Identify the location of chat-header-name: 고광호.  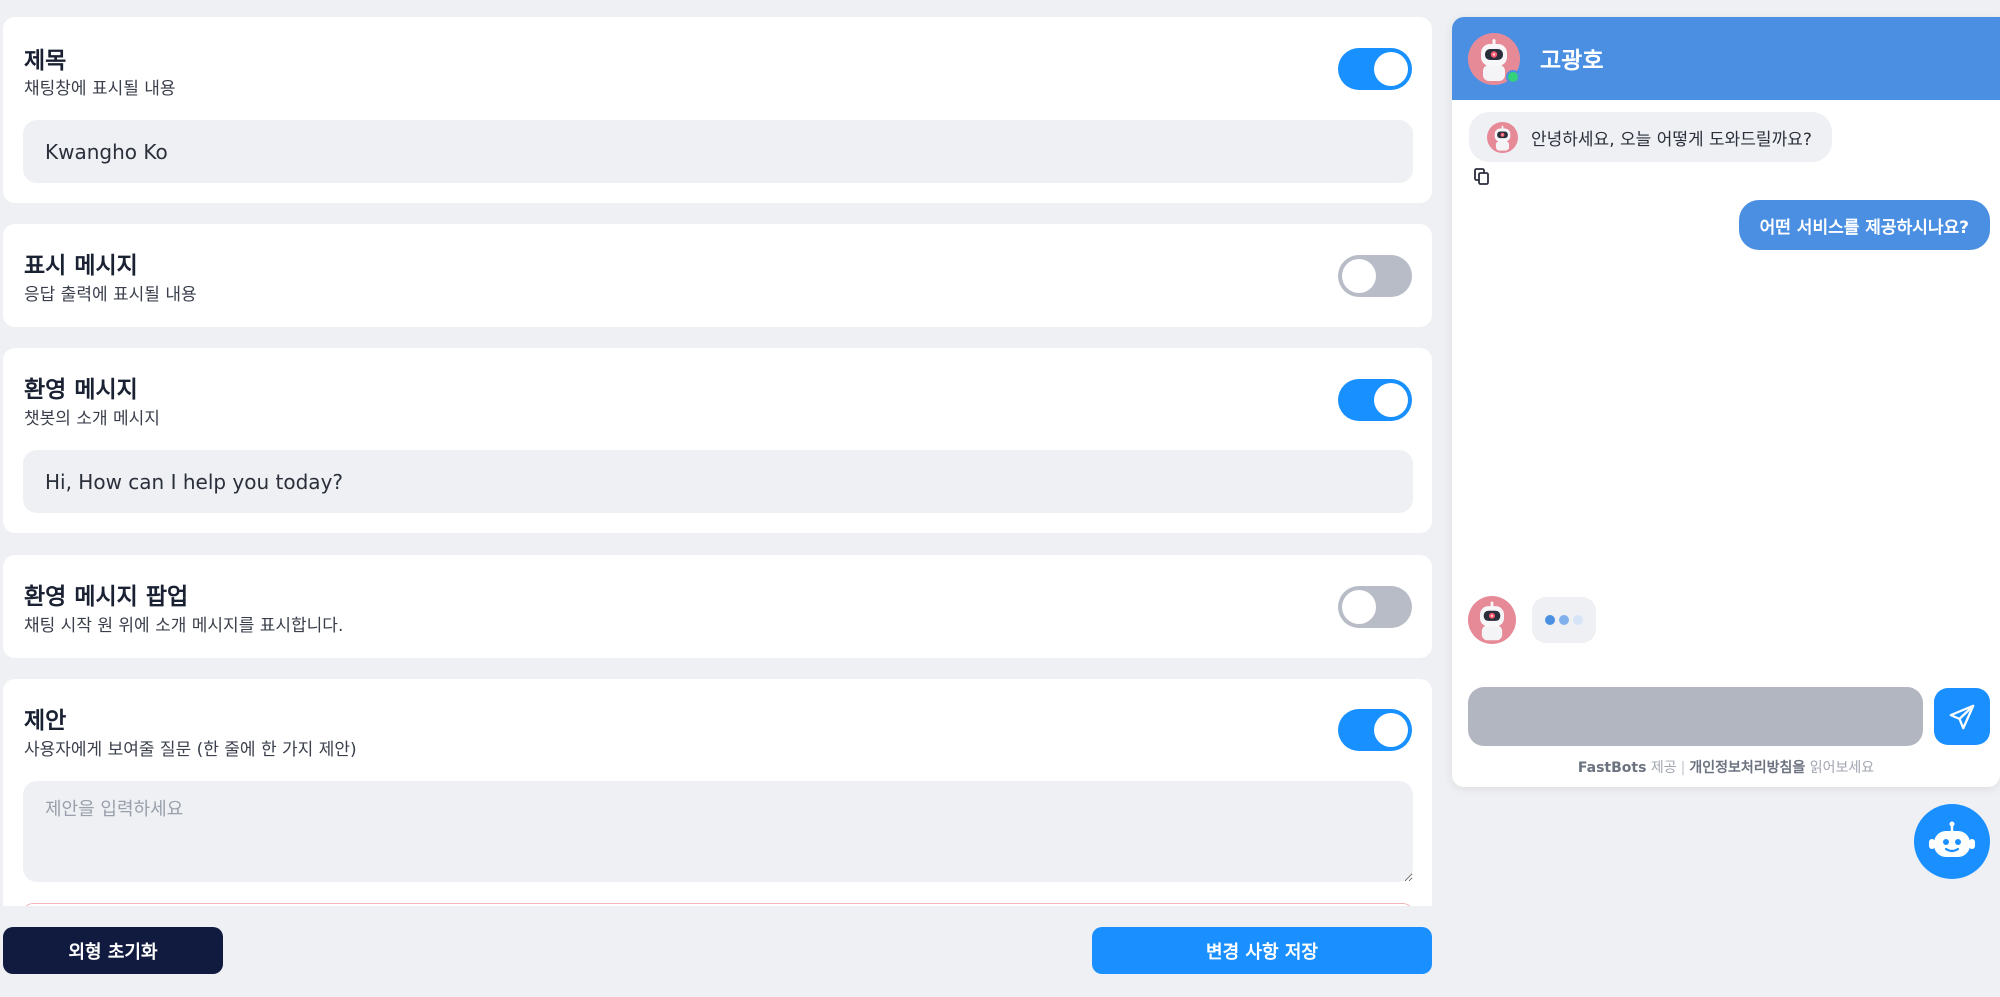
(1572, 61).